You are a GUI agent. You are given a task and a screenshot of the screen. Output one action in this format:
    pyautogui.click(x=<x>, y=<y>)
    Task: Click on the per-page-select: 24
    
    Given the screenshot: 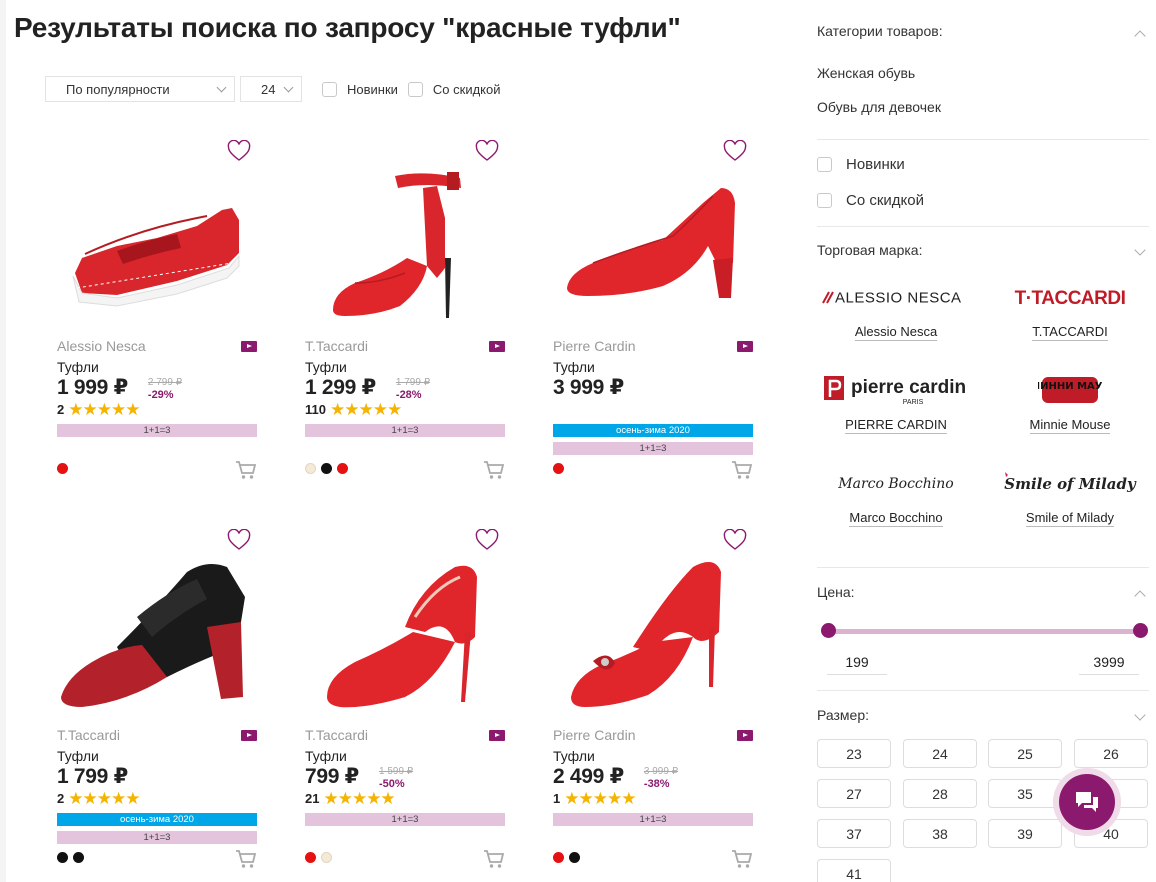 What is the action you would take?
    pyautogui.click(x=271, y=89)
    